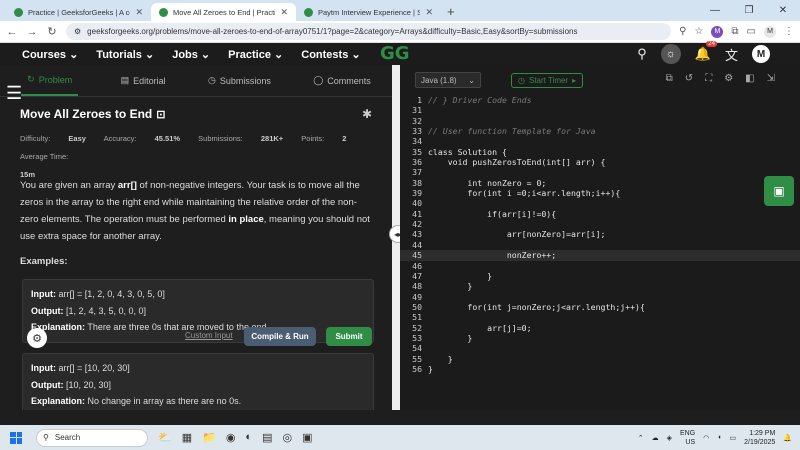 Image resolution: width=800 pixels, height=450 pixels. What do you see at coordinates (248, 437) in the screenshot?
I see `edge-icon: ◐` at bounding box center [248, 437].